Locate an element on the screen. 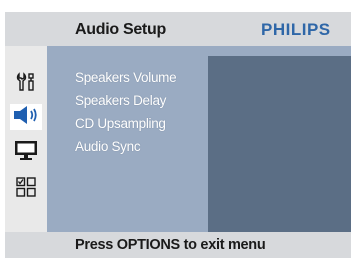 The width and height of the screenshot is (357, 264). setup-category-sidebar is located at coordinates (26, 139).